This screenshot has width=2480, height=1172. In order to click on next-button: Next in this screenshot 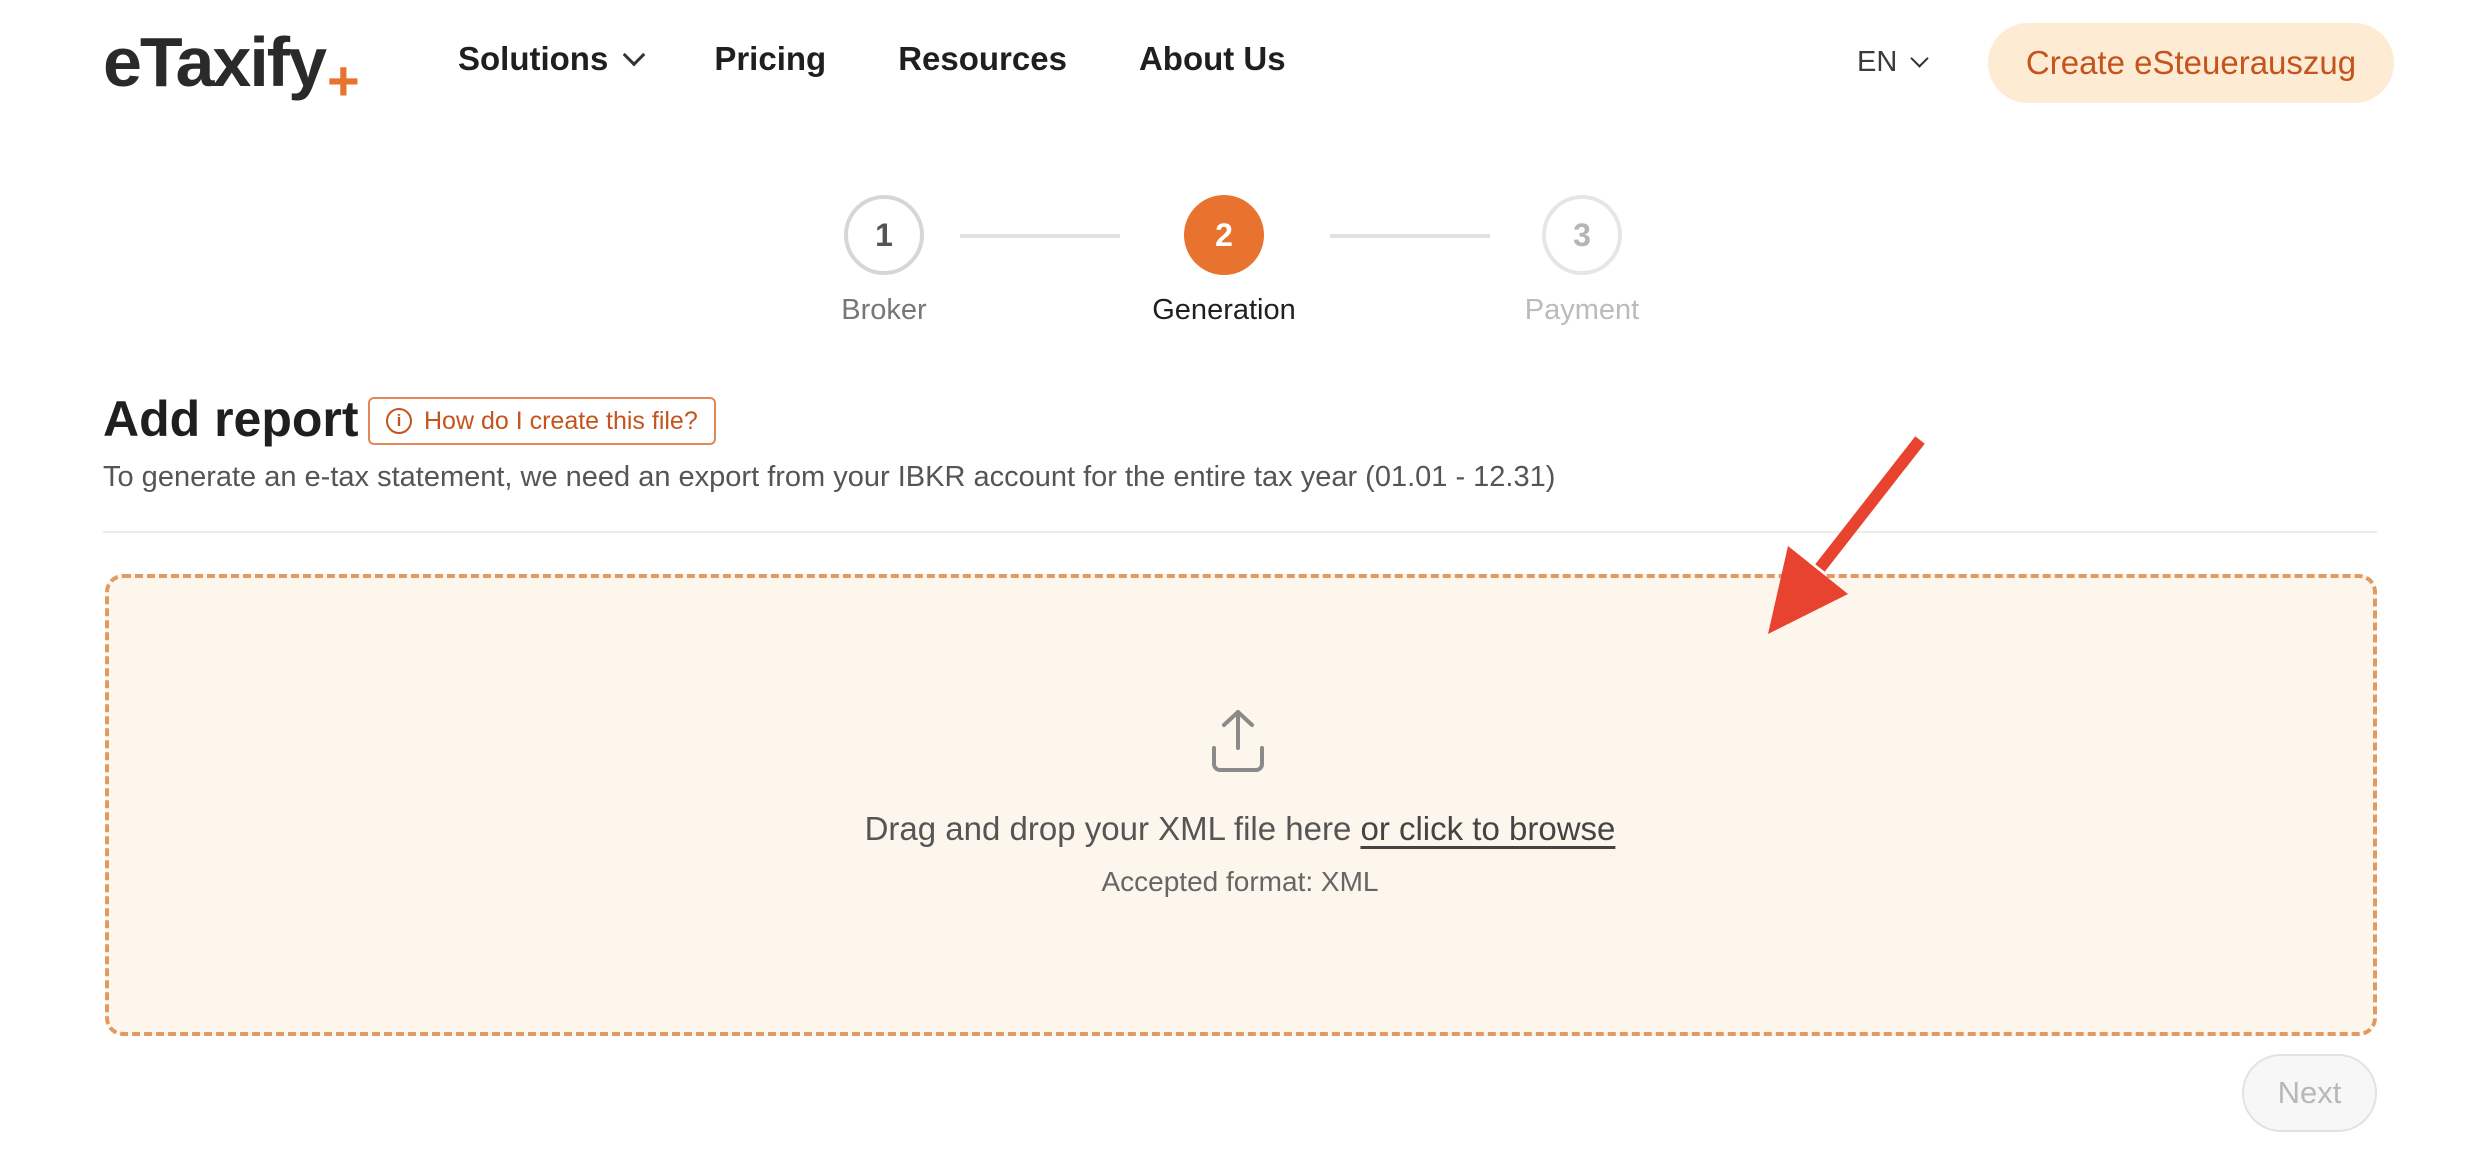, I will do `click(2309, 1093)`.